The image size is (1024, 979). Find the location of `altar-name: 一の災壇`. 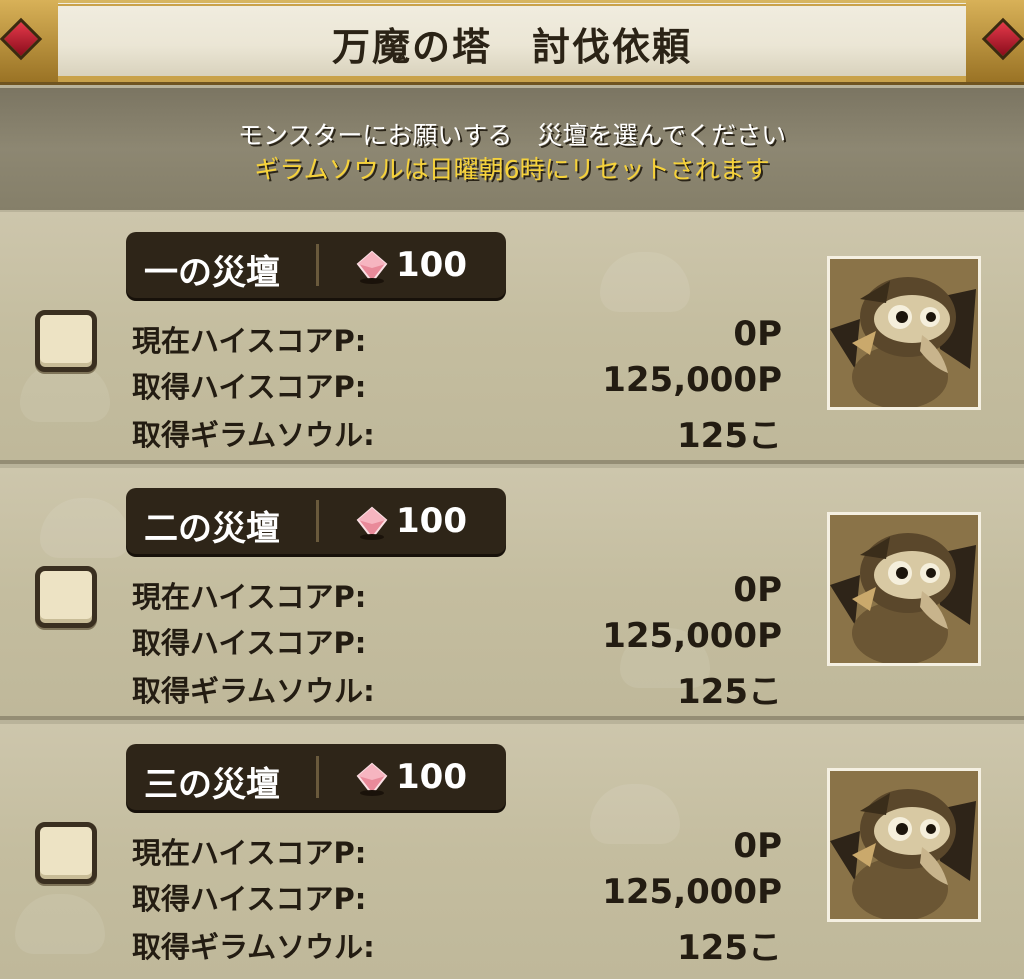

altar-name: 一の災壇 is located at coordinates (212, 273).